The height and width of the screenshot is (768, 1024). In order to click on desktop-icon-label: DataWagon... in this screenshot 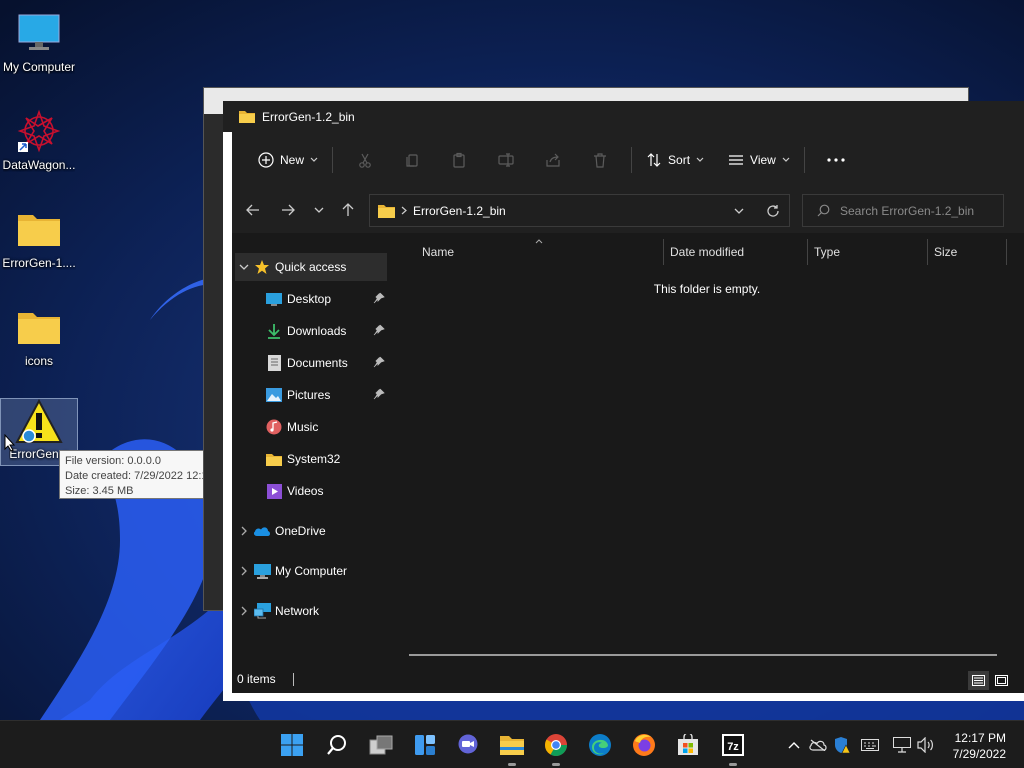, I will do `click(39, 165)`.